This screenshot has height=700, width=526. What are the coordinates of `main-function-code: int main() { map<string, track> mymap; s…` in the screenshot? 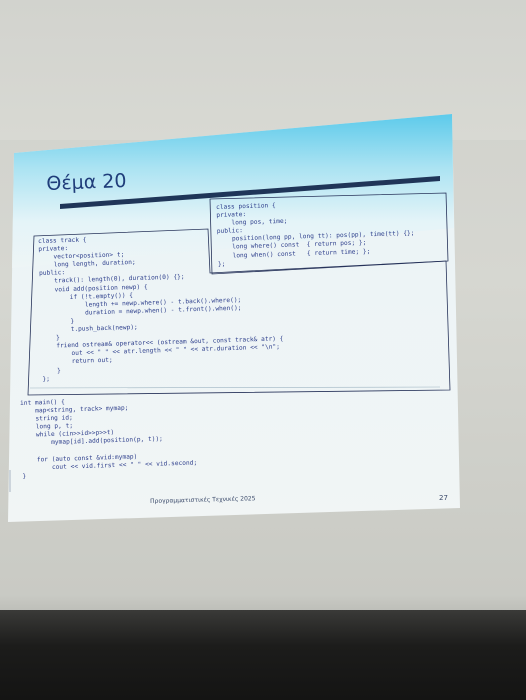 It's located at (109, 439).